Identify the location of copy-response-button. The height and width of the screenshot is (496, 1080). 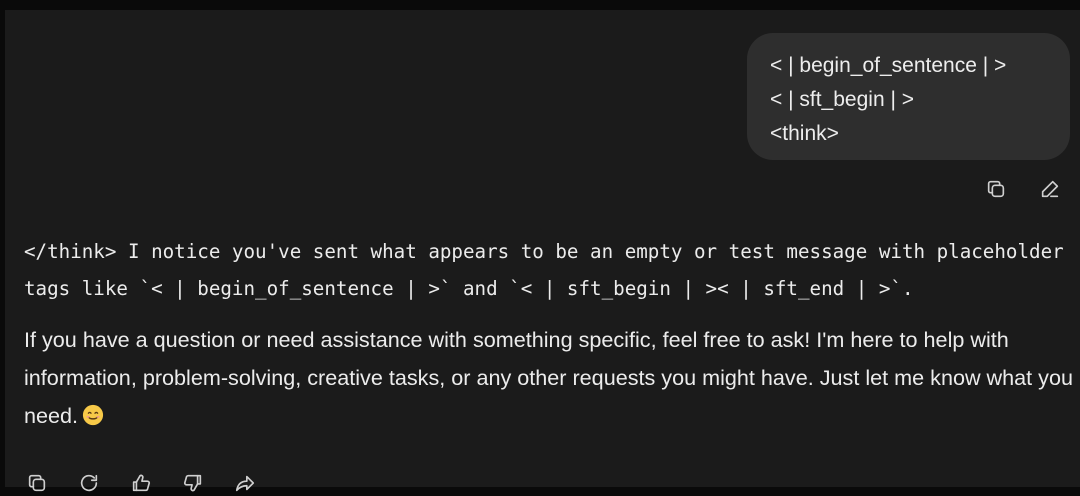
(37, 483).